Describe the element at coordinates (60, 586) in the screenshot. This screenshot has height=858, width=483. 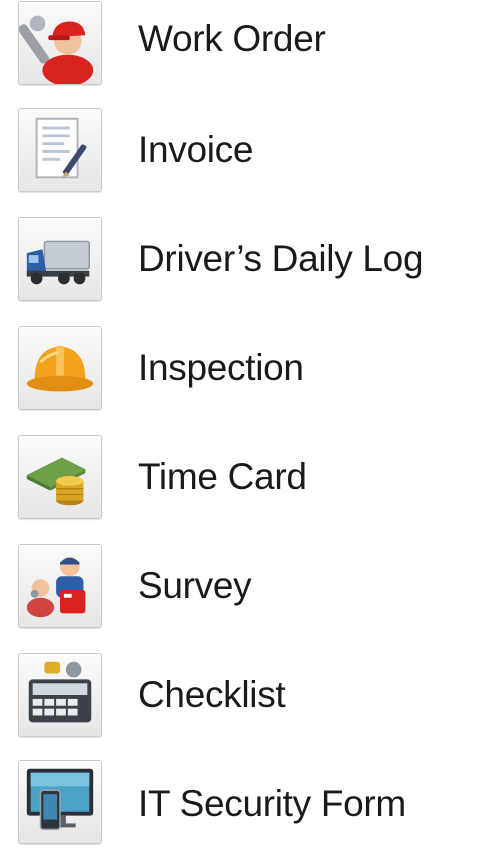
I see `people-survey-icon` at that location.